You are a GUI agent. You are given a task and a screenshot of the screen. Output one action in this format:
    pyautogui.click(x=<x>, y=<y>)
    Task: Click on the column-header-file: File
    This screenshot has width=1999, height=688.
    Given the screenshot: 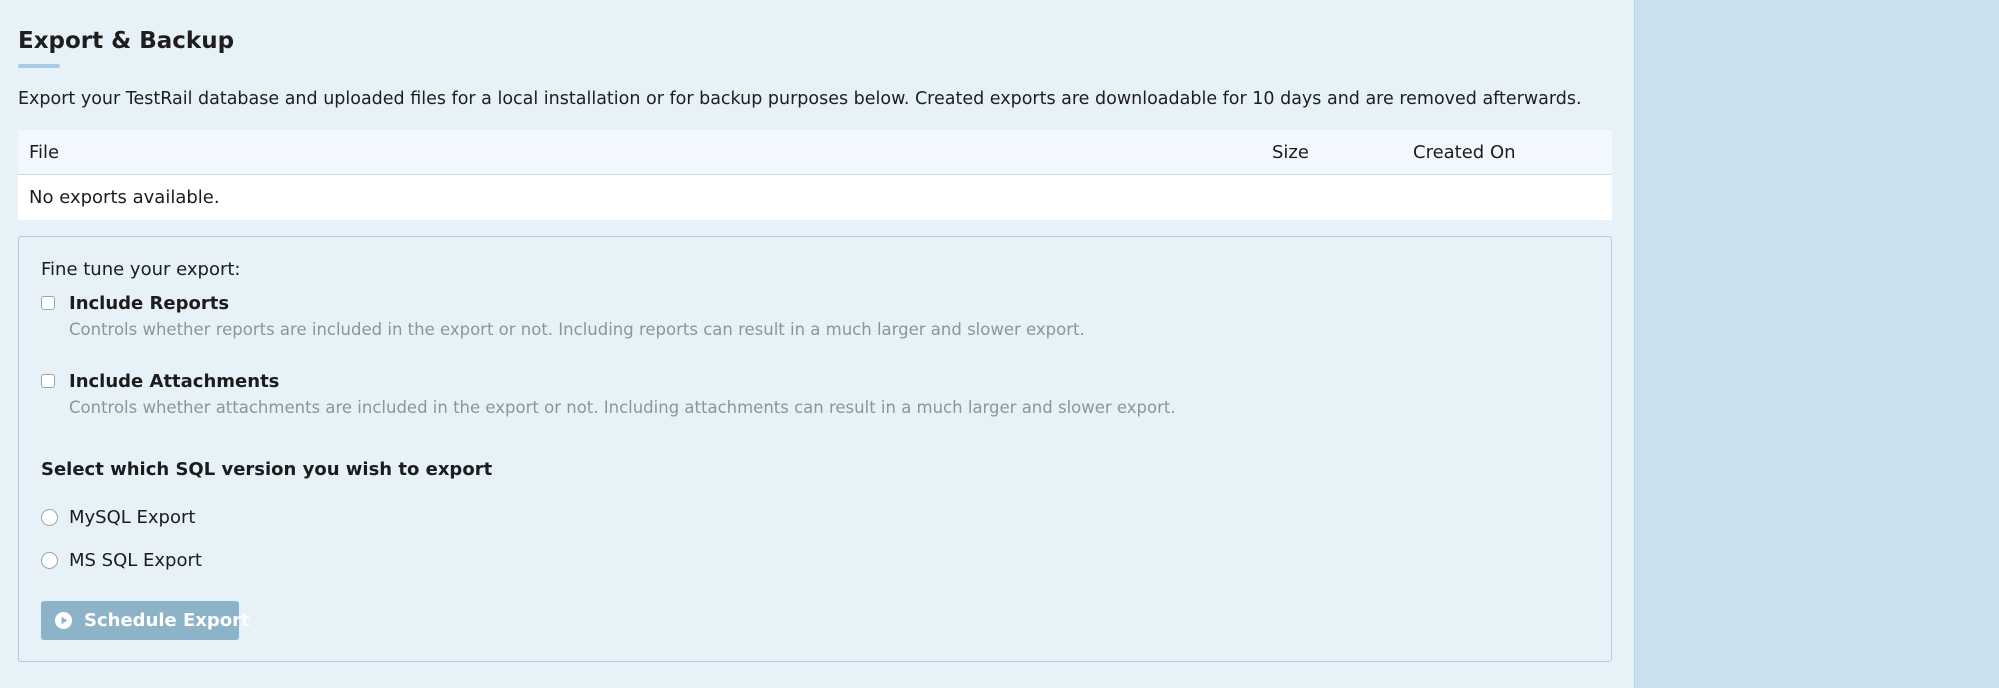 What is the action you would take?
    pyautogui.click(x=44, y=152)
    